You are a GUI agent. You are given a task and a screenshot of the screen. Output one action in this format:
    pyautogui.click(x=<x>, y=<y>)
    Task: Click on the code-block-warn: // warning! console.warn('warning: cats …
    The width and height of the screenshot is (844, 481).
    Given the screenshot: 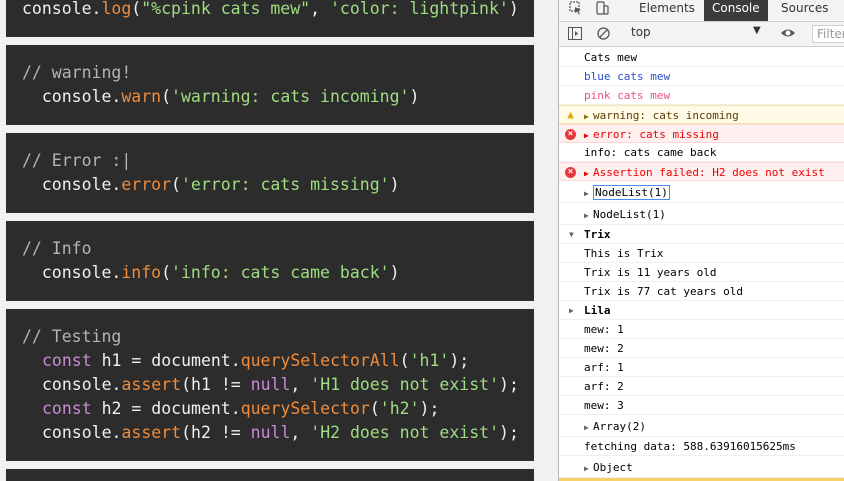 What is the action you would take?
    pyautogui.click(x=270, y=85)
    